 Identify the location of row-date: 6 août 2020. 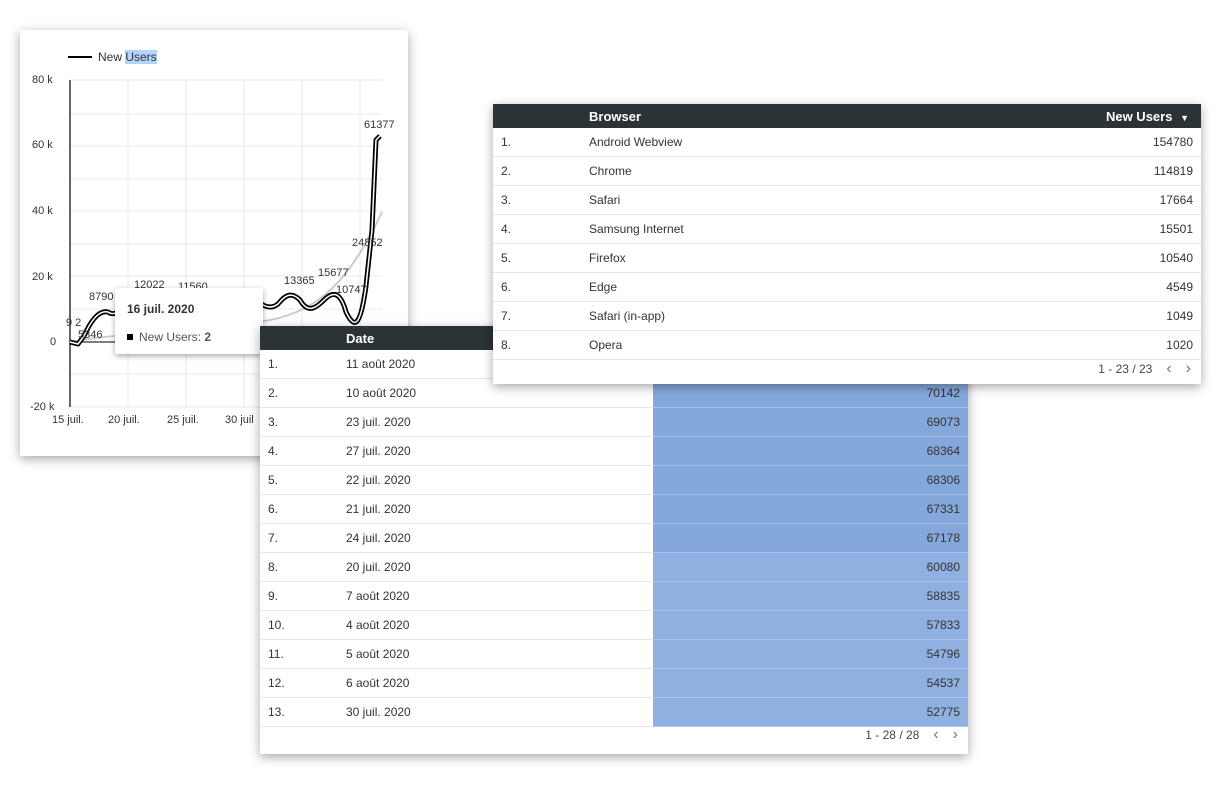
(499, 683).